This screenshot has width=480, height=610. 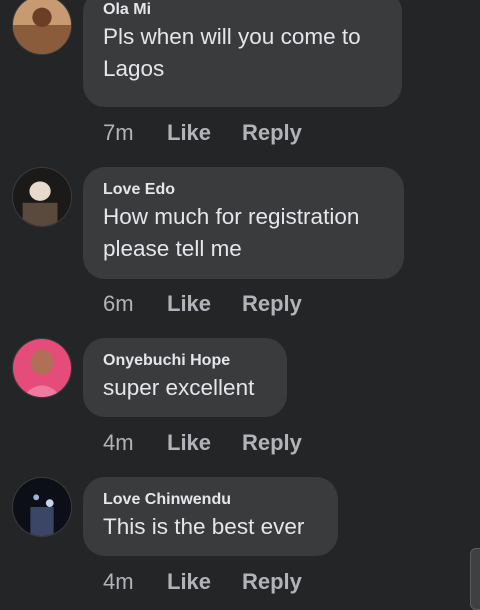 I want to click on comment-bubble: Onyebuchi Hope super excellent, so click(x=185, y=377).